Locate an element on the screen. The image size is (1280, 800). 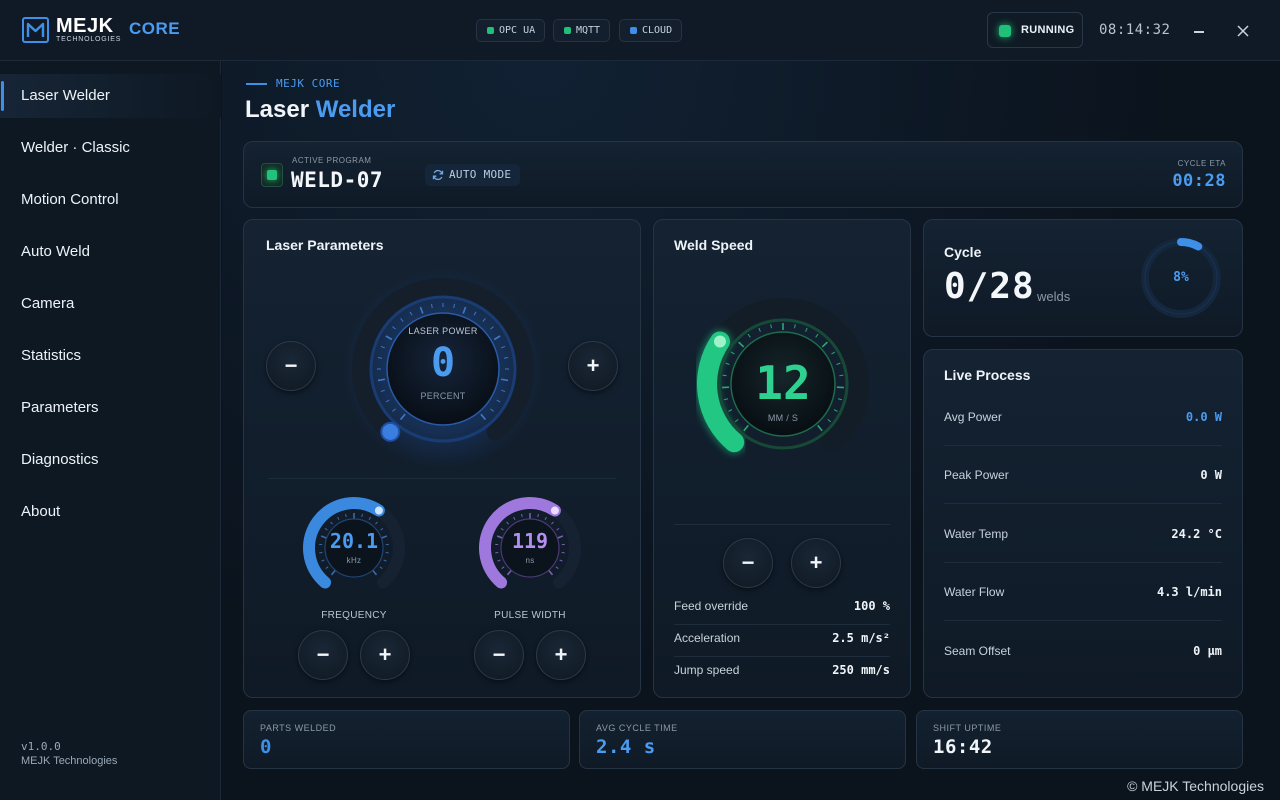
live-value: 4.3 l/min is located at coordinates (1189, 592).